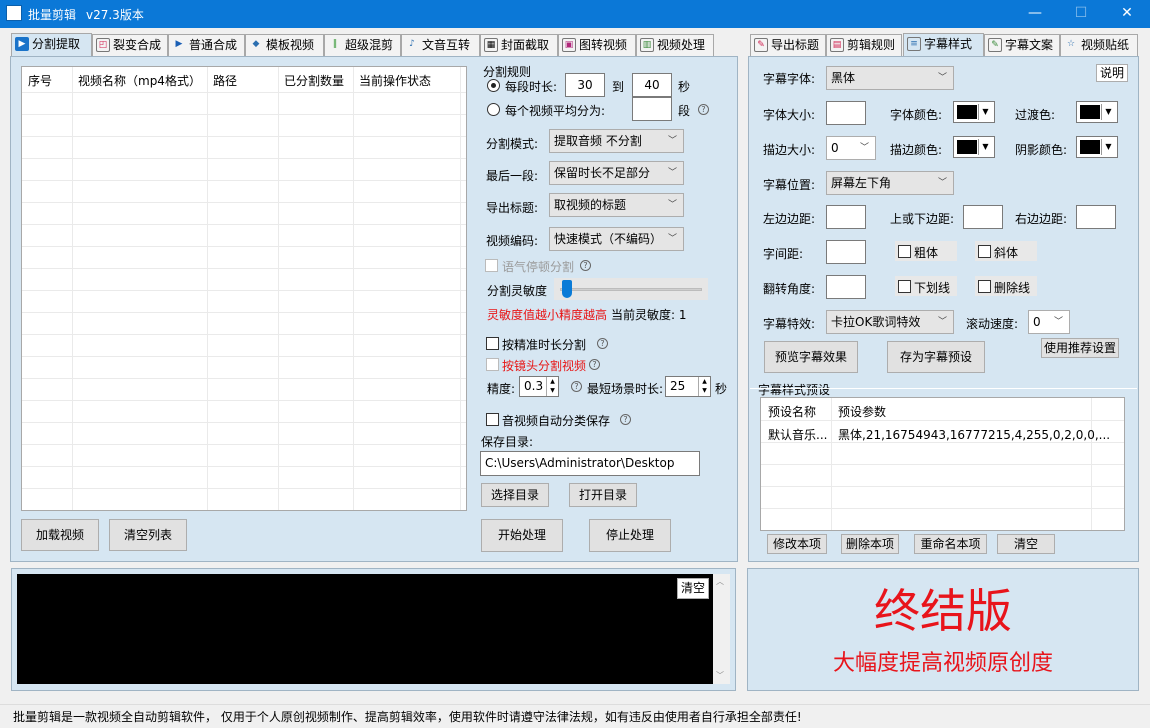 The image size is (1150, 728). Describe the element at coordinates (616, 205) in the screenshot. I see `export-title-select: 取视频的标题 ﹀` at that location.